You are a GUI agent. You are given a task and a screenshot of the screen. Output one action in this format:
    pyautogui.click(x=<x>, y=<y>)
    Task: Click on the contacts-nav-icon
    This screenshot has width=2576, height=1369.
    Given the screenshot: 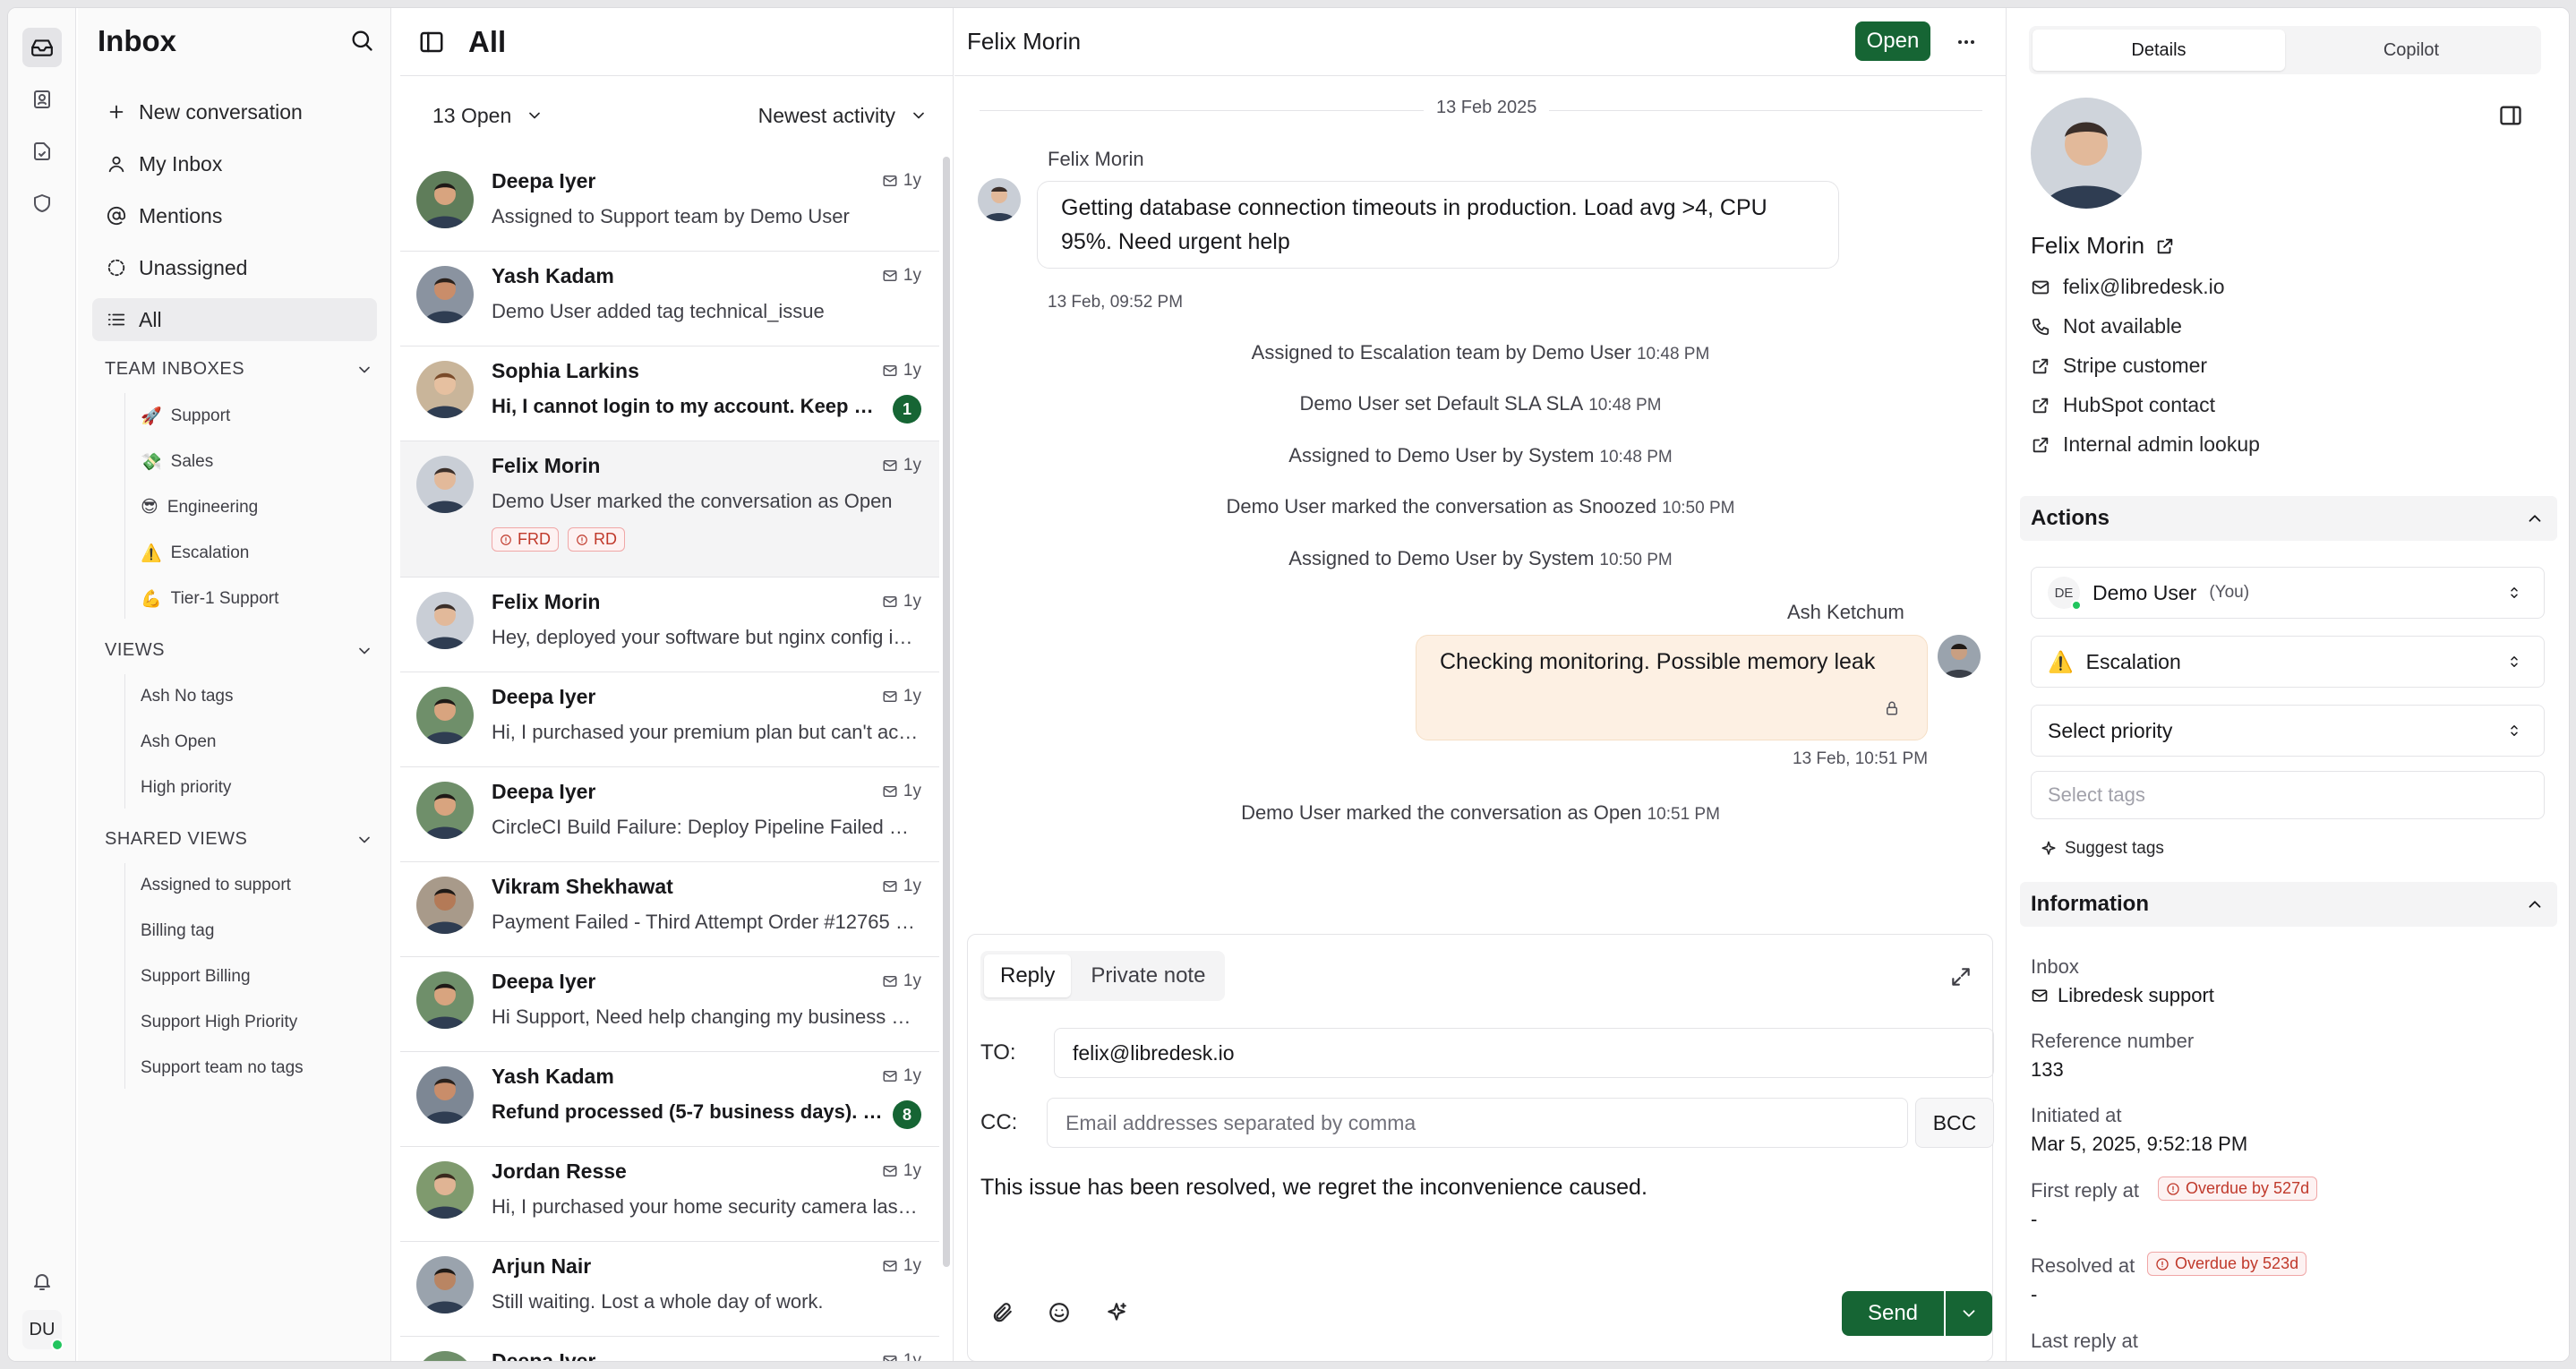 What is the action you would take?
    pyautogui.click(x=42, y=99)
    